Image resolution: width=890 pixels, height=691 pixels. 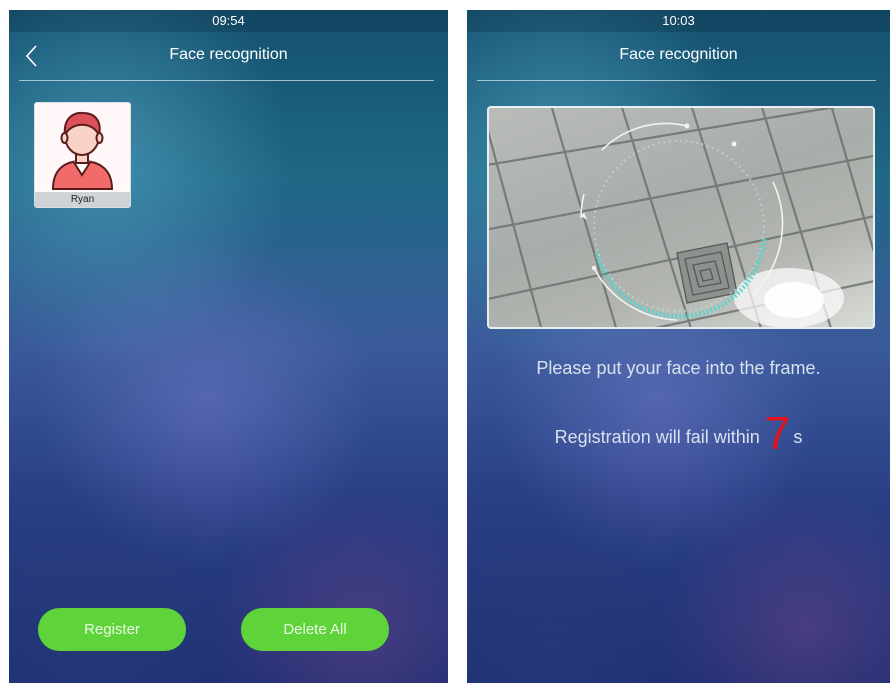 What do you see at coordinates (657, 437) in the screenshot?
I see `countdown-prefix: Registration will fail within` at bounding box center [657, 437].